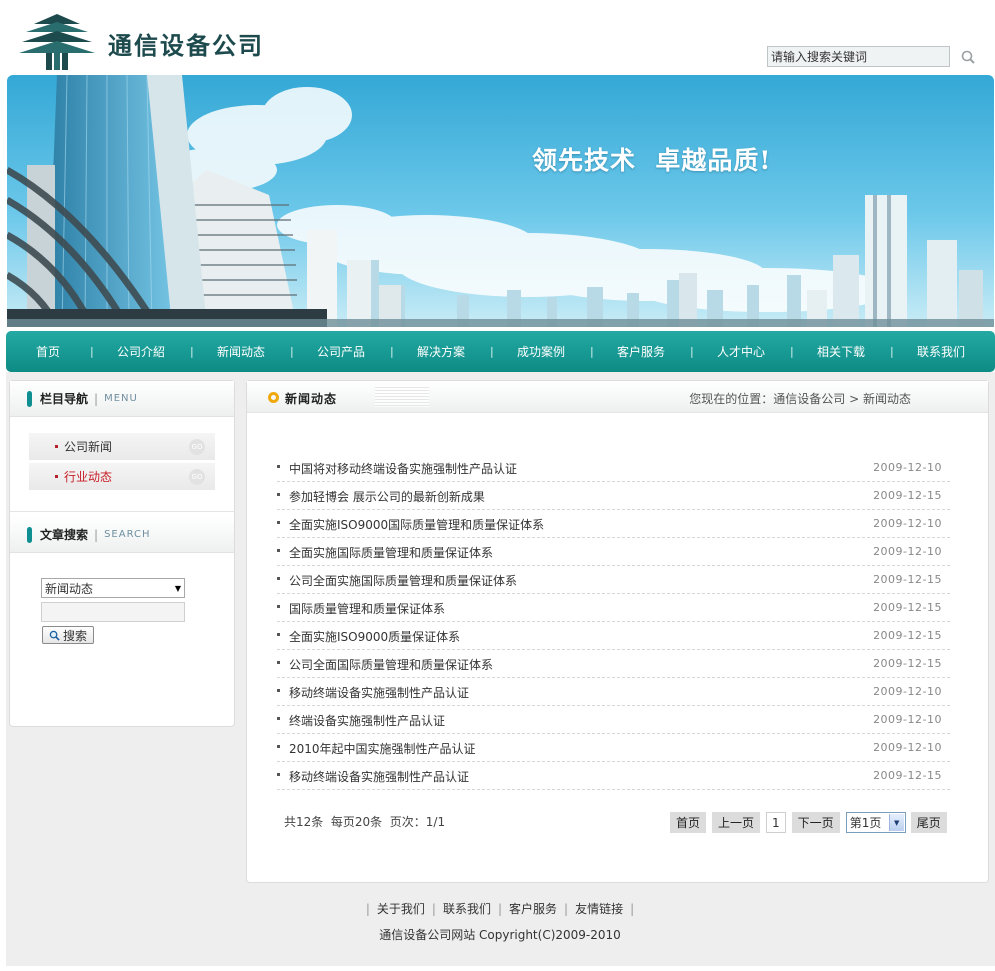  I want to click on page-select-value: 第1页, so click(865, 823).